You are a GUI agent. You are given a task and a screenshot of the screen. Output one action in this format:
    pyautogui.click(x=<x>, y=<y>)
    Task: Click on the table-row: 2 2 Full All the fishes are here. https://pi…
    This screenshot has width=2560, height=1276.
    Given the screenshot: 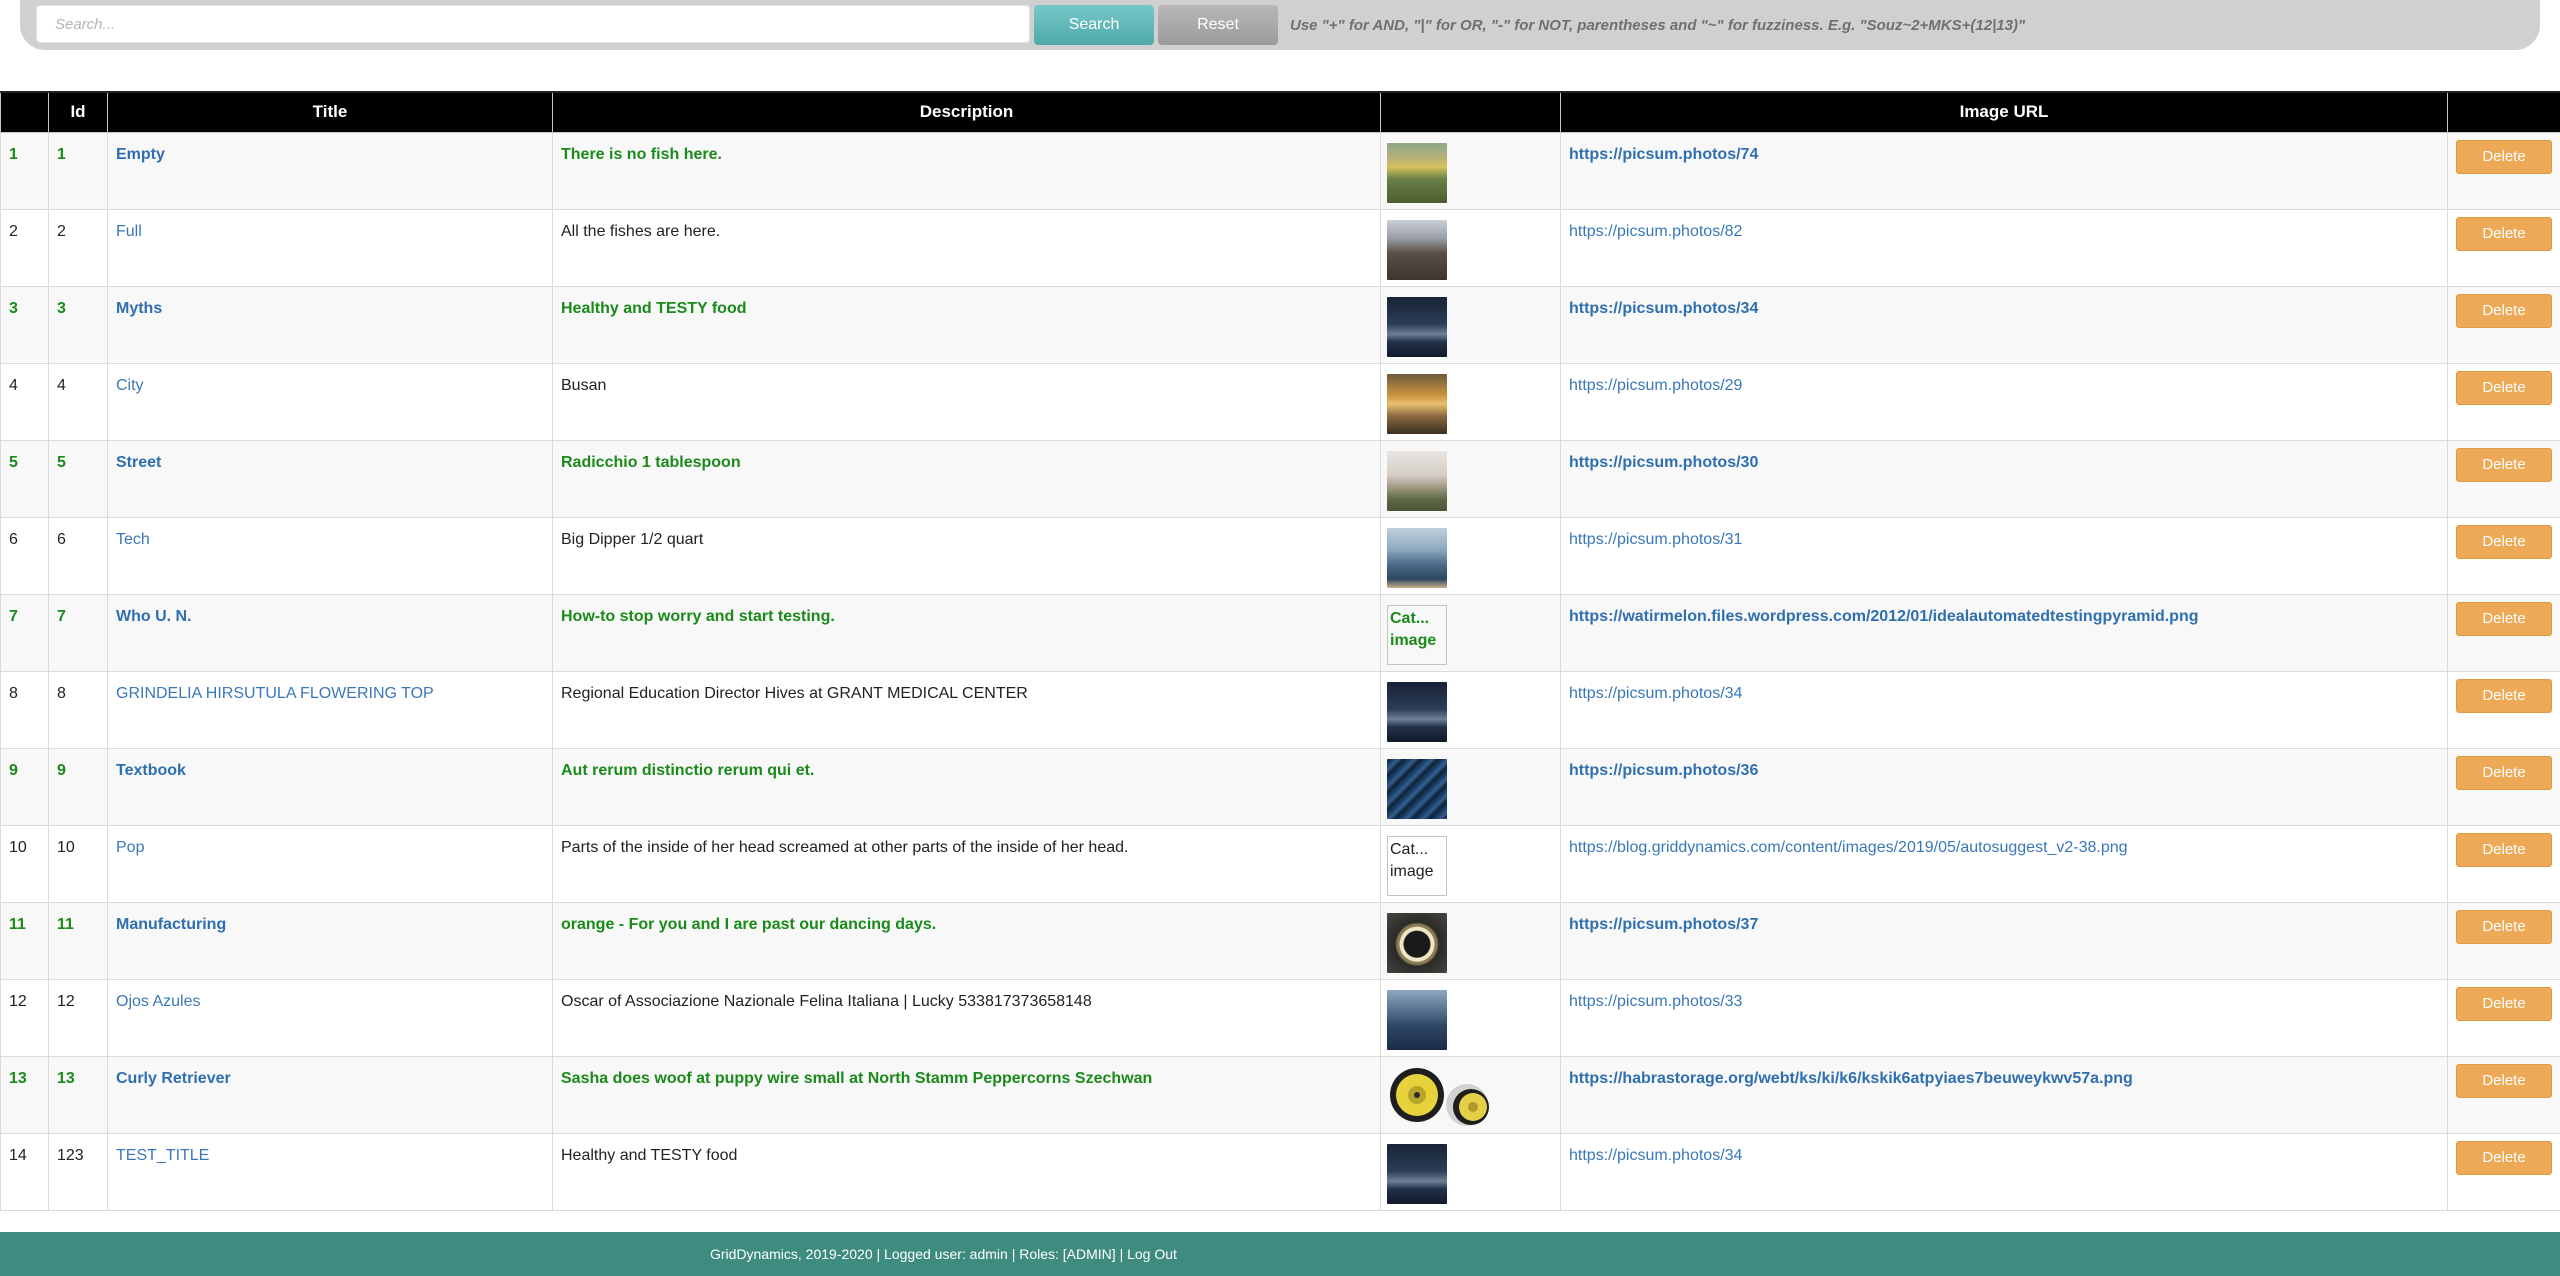 What is the action you would take?
    pyautogui.click(x=1280, y=247)
    